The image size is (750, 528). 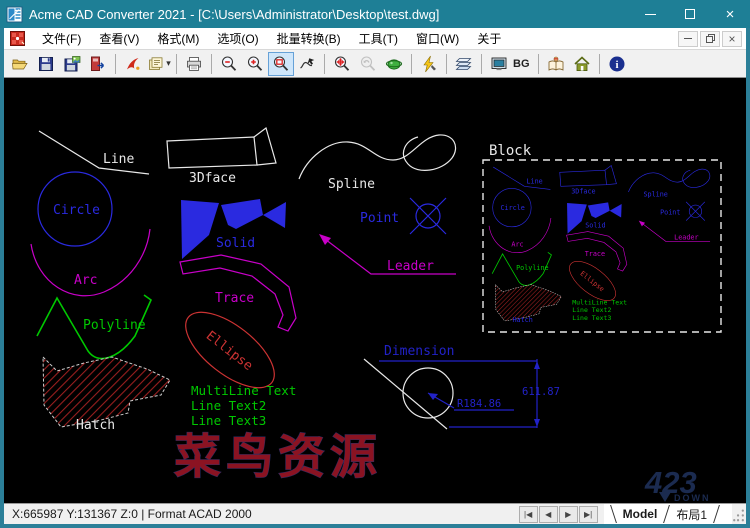 I want to click on batch-convert-icon, so click(x=156, y=63).